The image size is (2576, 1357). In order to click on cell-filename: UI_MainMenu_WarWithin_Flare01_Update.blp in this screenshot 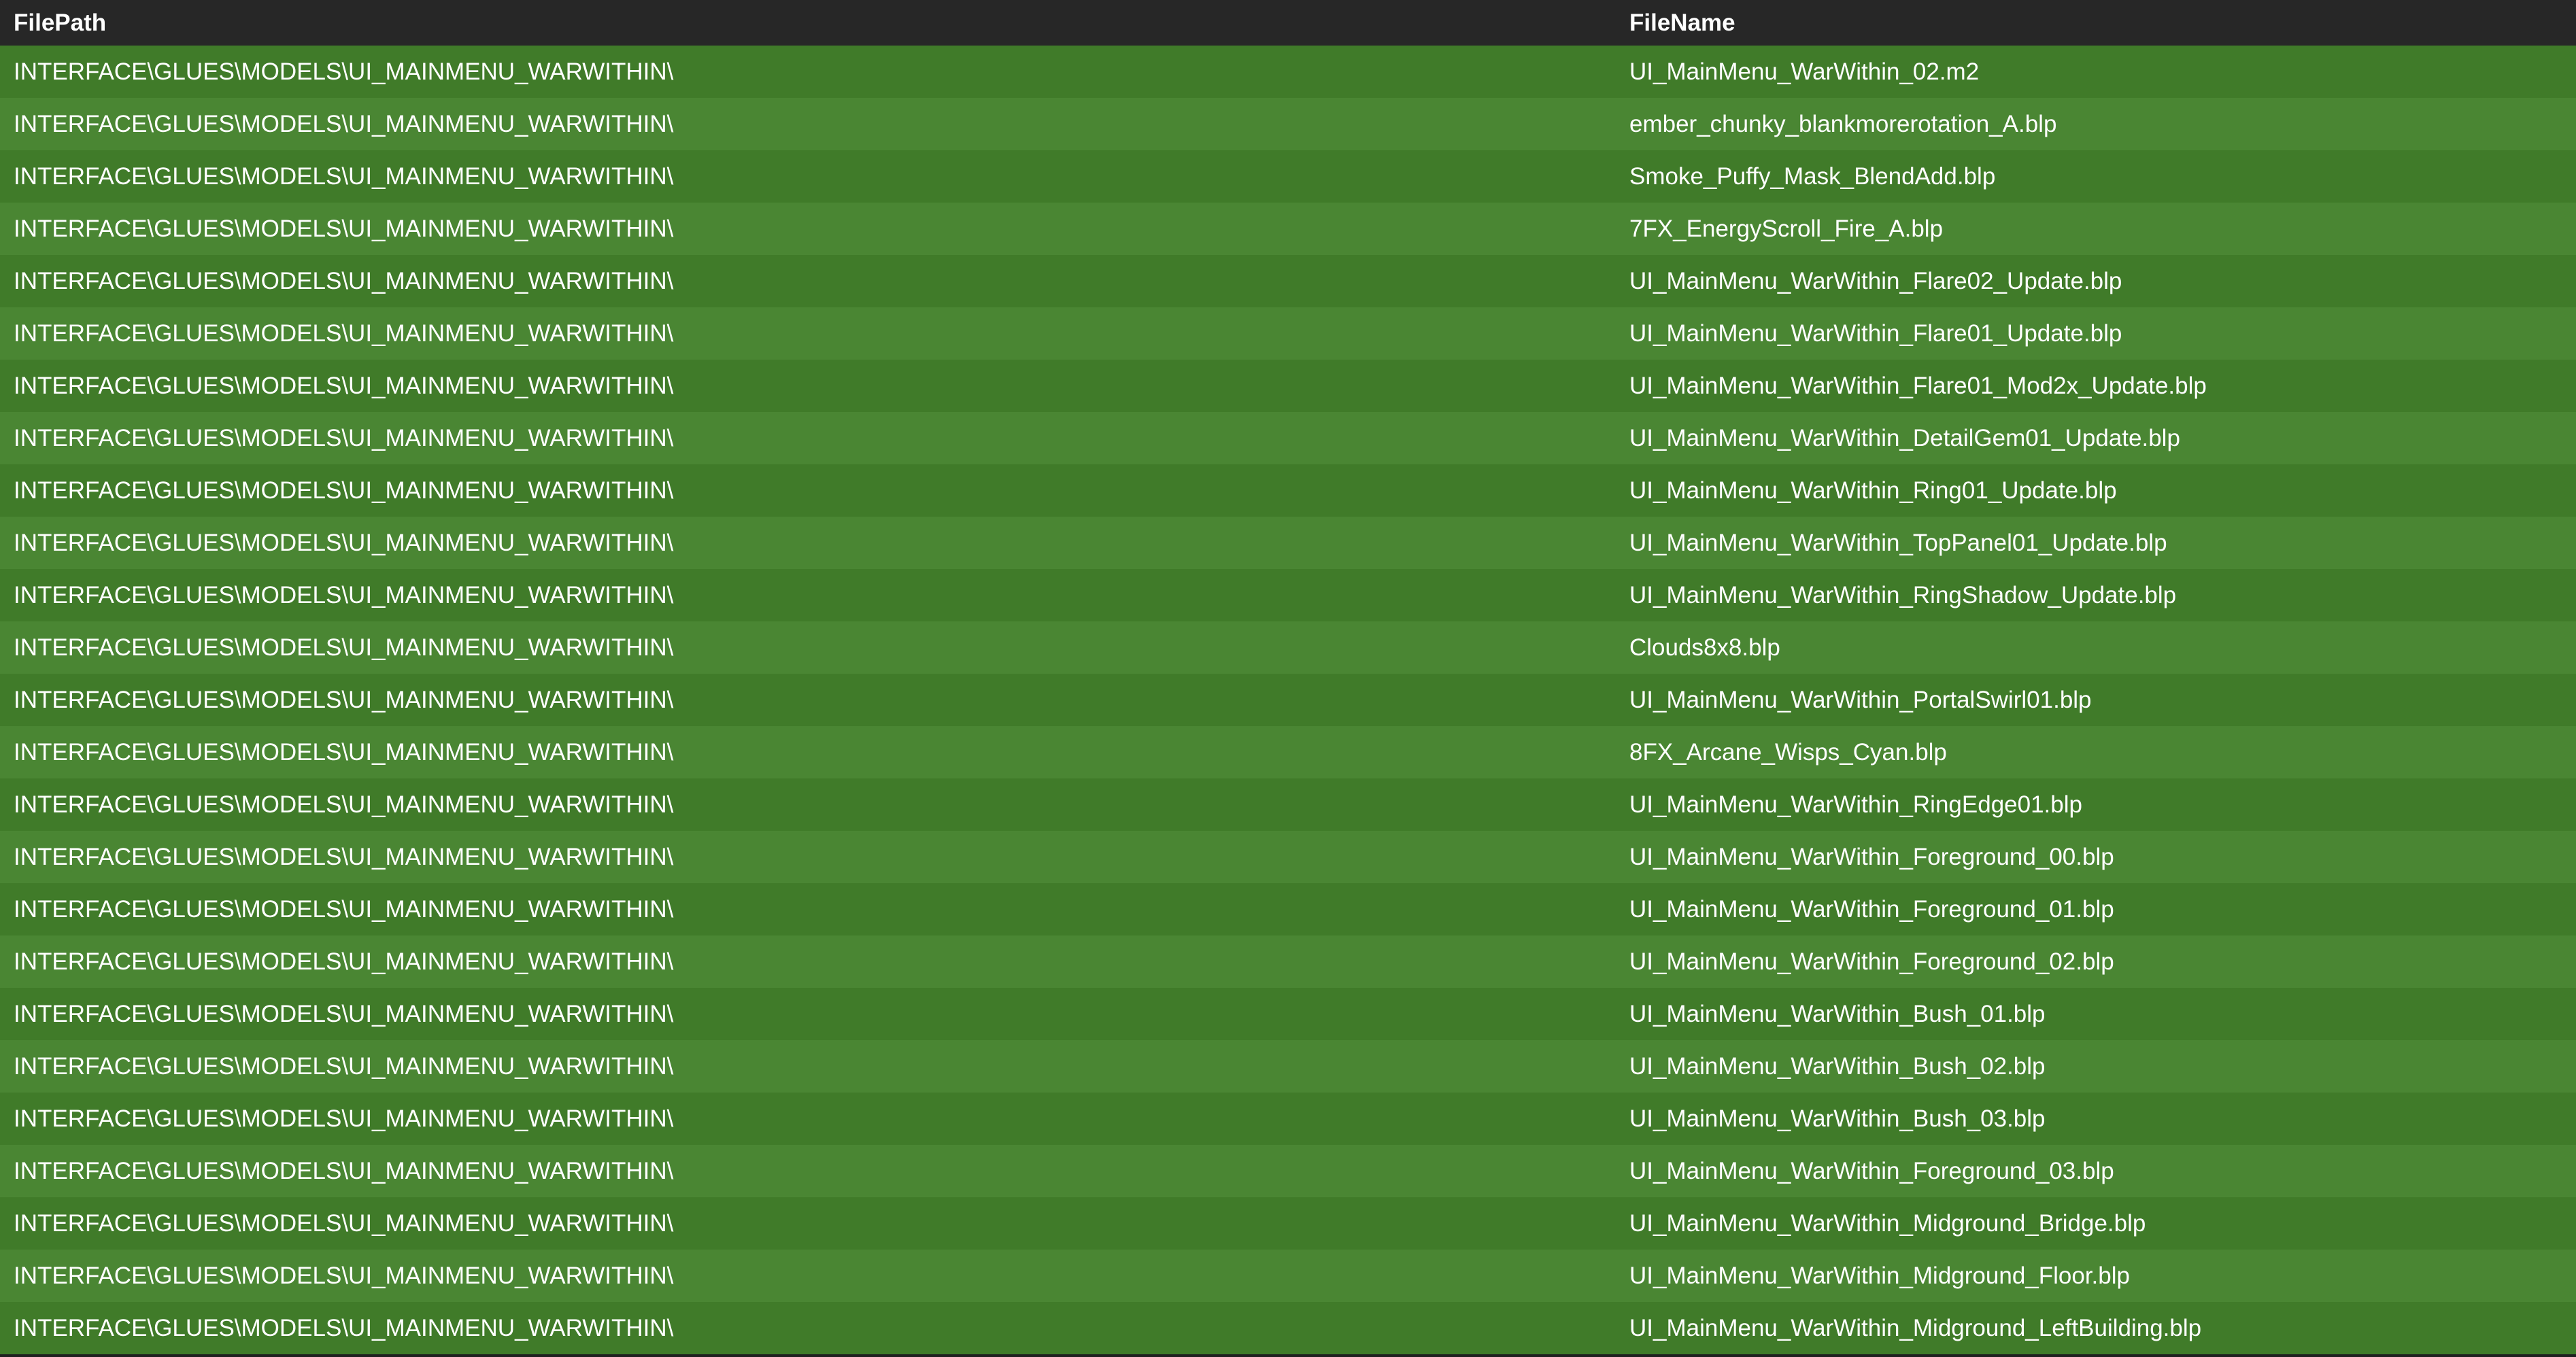, I will do `click(1875, 334)`.